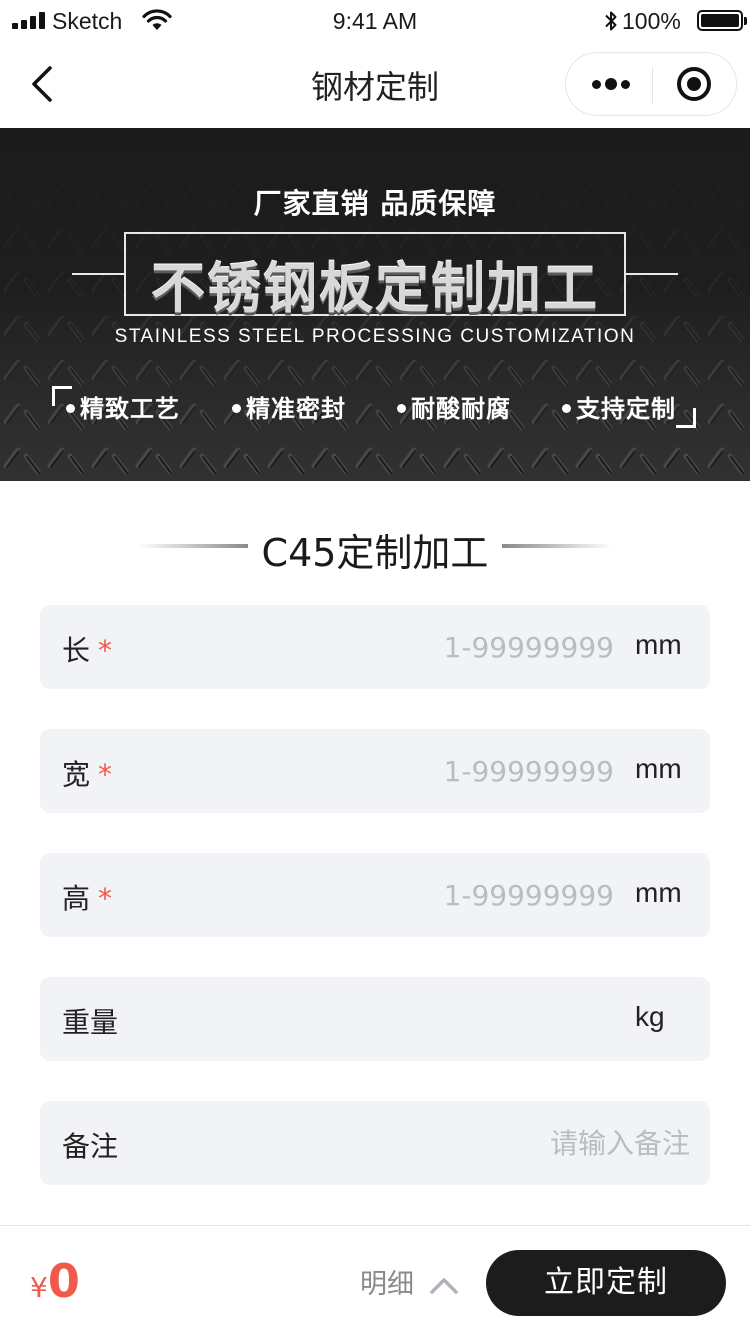 The width and height of the screenshot is (750, 1337). Describe the element at coordinates (375, 20) in the screenshot. I see `status-bar: Sketch 9:41 AM 100%` at that location.